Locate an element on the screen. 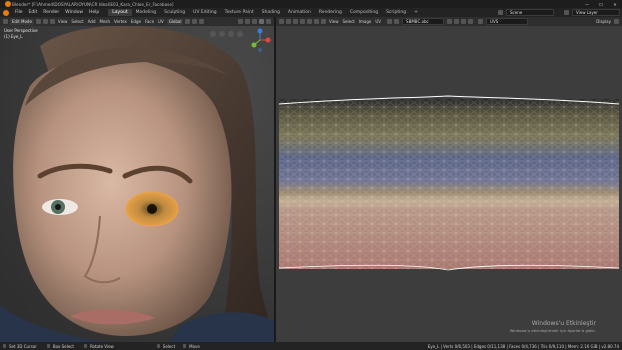  pivot-icon is located at coordinates (188, 21).